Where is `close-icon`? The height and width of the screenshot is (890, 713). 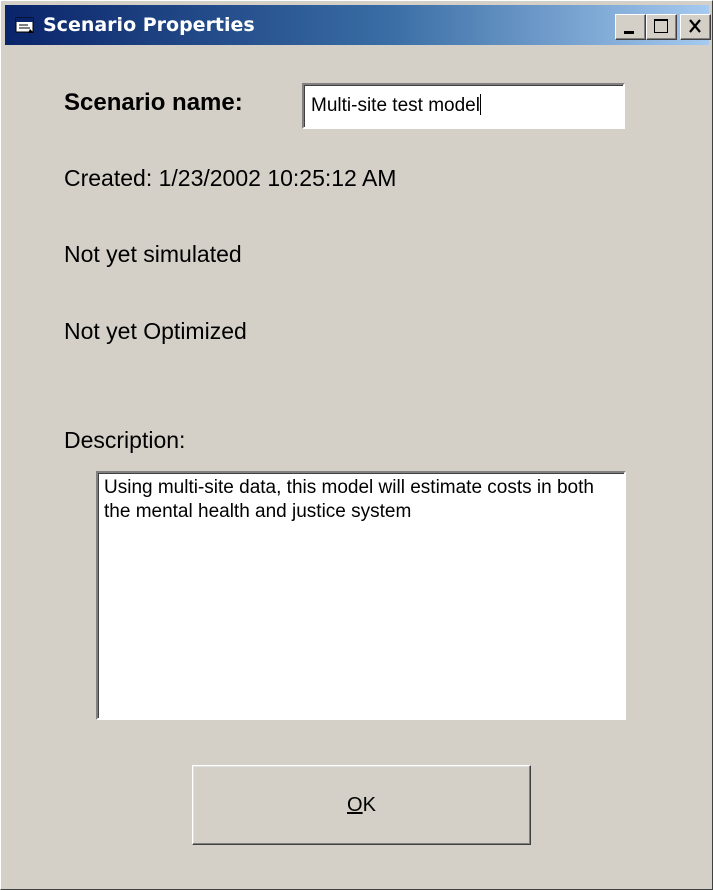
close-icon is located at coordinates (695, 26).